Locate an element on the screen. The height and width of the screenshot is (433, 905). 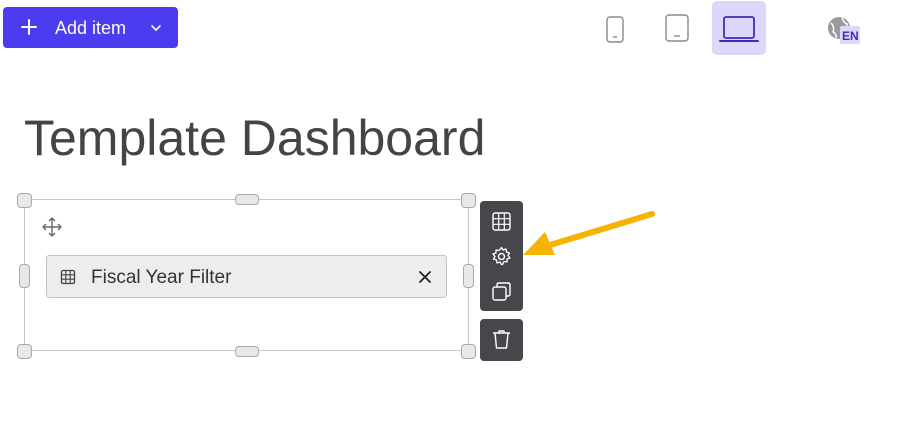
resize-handle-bottom is located at coordinates (247, 351).